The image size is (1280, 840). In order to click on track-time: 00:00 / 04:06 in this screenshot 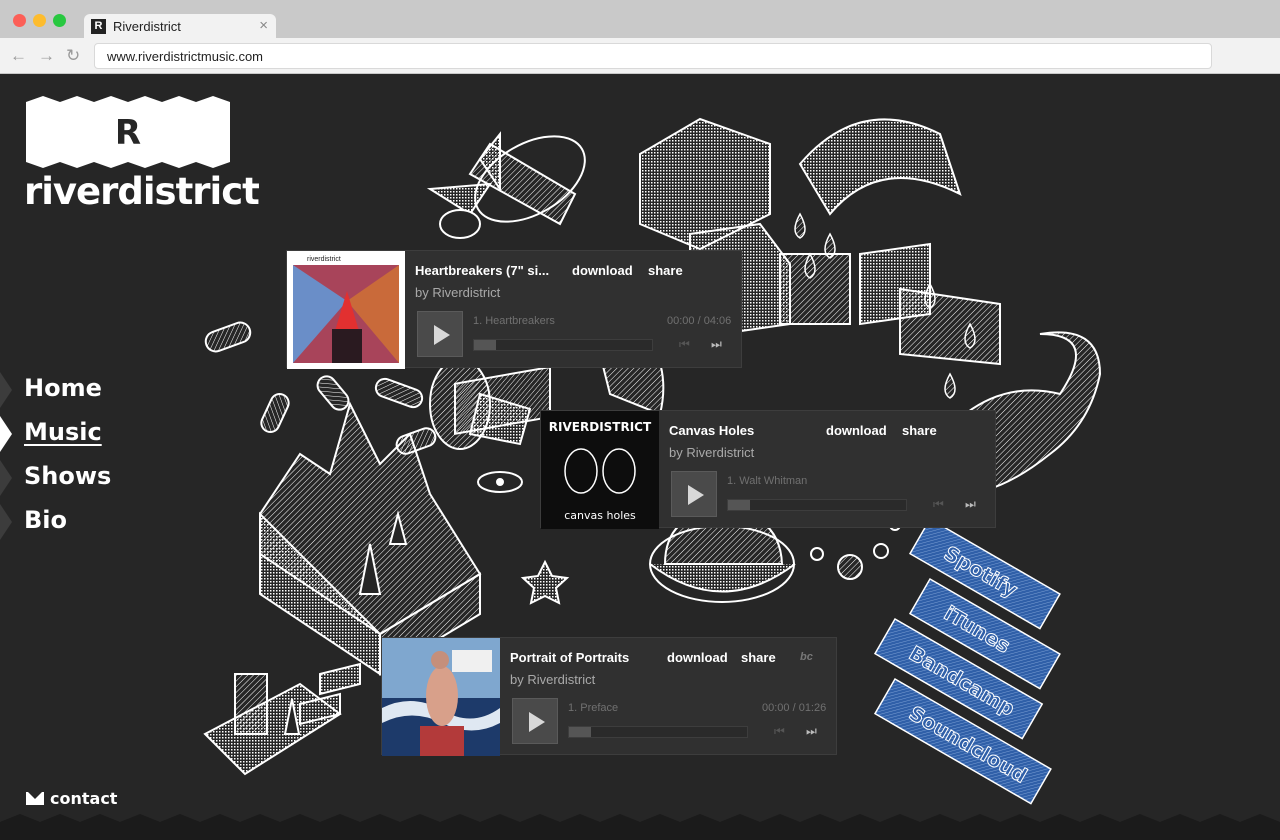, I will do `click(699, 321)`.